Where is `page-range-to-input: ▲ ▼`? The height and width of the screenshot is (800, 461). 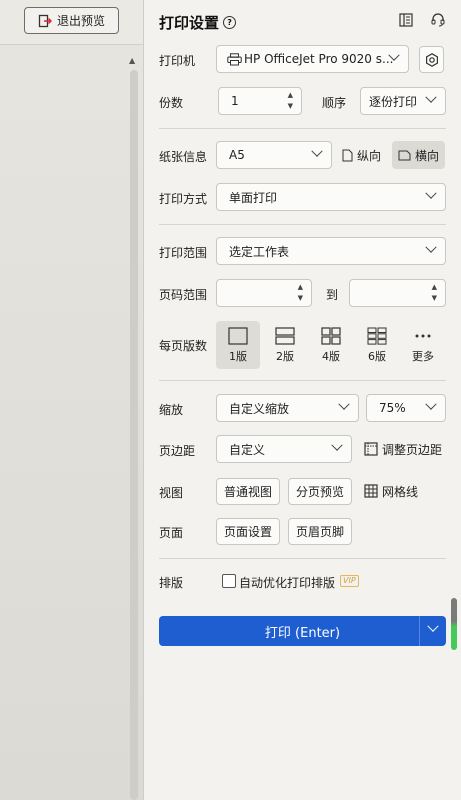
page-range-to-input: ▲ ▼ is located at coordinates (397, 293).